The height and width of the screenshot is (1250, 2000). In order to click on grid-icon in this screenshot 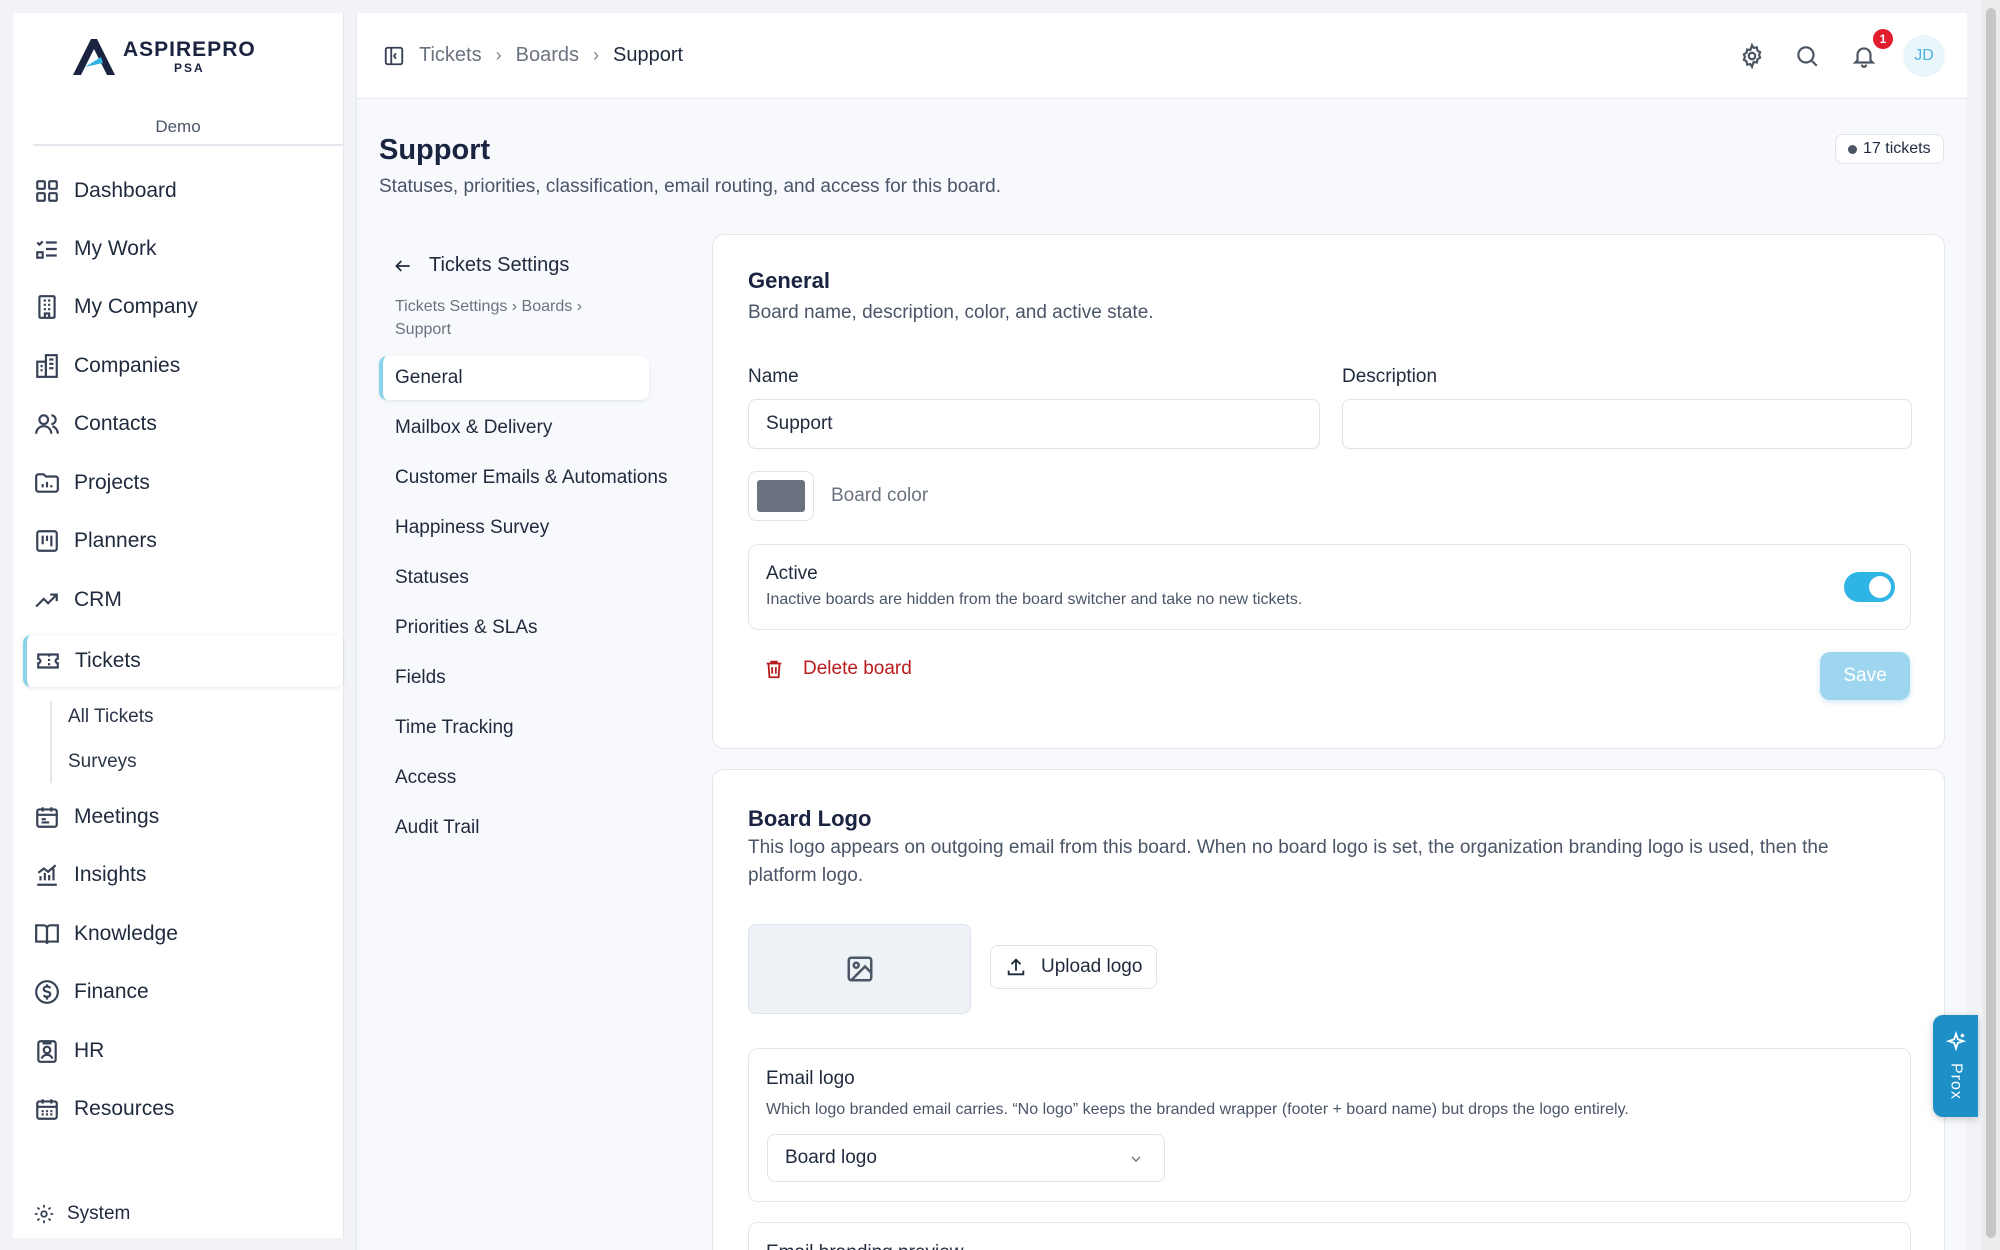, I will do `click(47, 191)`.